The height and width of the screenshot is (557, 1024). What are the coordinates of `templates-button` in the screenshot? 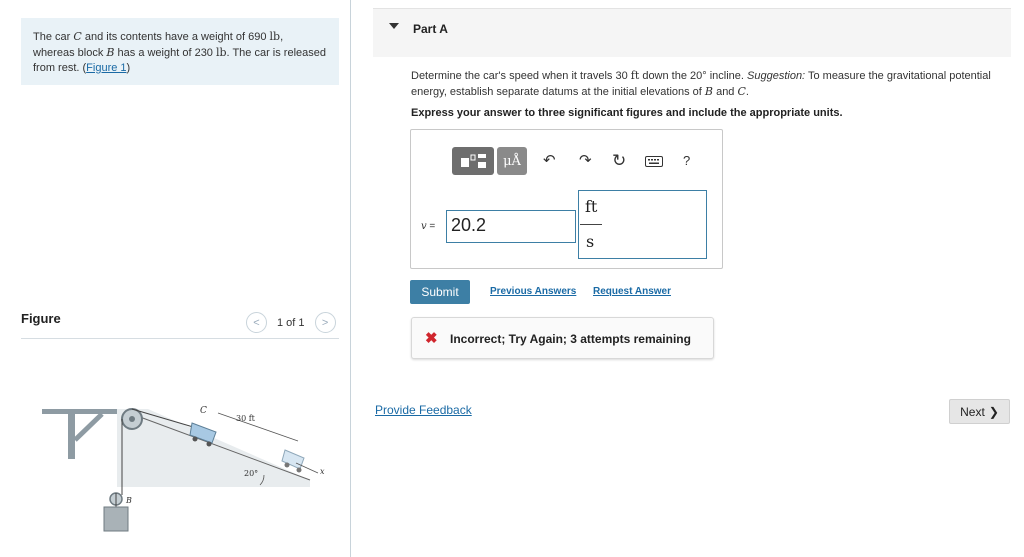 It's located at (473, 161).